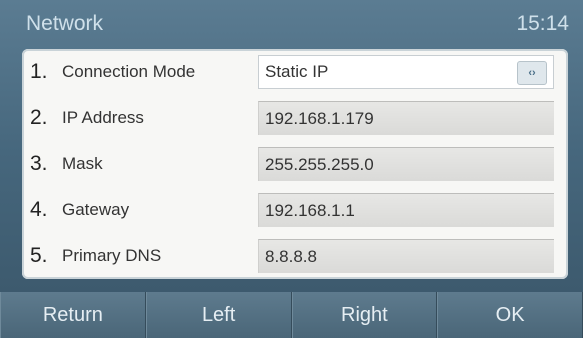 The height and width of the screenshot is (338, 583). Describe the element at coordinates (364, 315) in the screenshot. I see `right-button: Right` at that location.